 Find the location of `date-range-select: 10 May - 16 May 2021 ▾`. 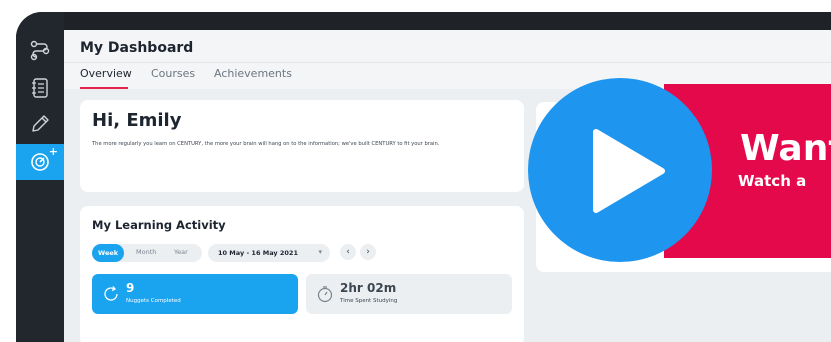

date-range-select: 10 May - 16 May 2021 ▾ is located at coordinates (269, 253).